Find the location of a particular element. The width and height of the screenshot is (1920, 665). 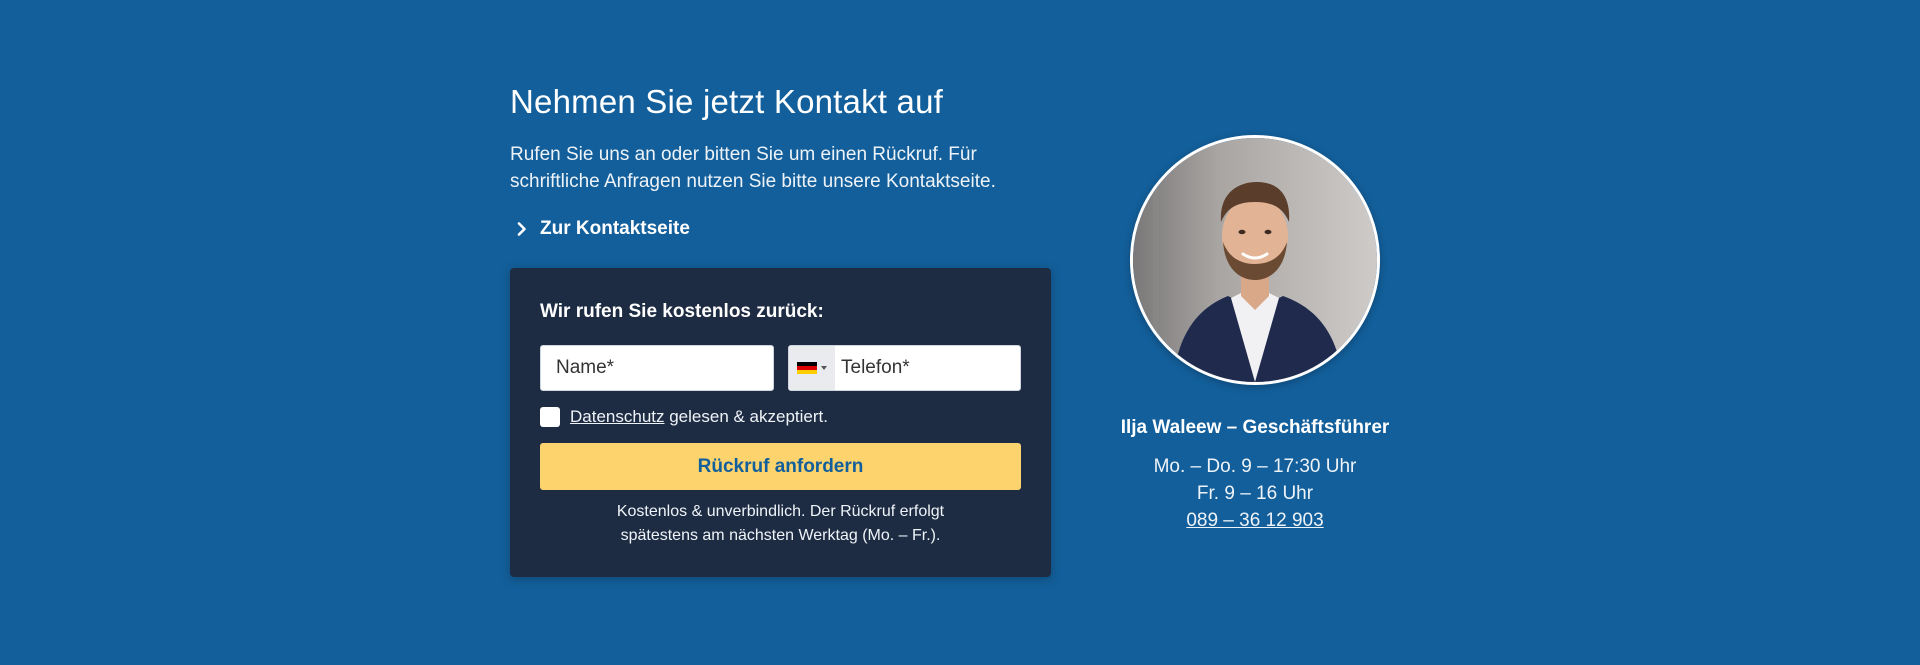

privacy-consent: Datenschutz gelesen & akzeptiert. is located at coordinates (684, 417).